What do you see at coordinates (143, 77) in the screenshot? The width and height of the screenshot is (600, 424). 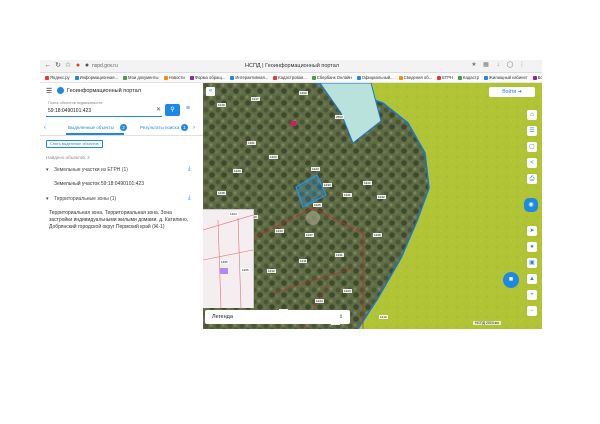 I see `bookmark-label: Мои документы` at bounding box center [143, 77].